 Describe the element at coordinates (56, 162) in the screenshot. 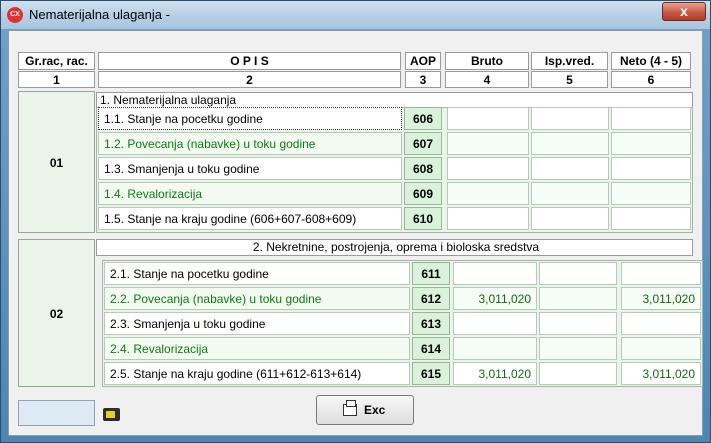

I see `group-01: 01` at that location.